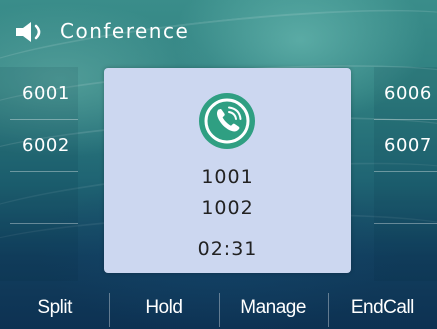  I want to click on line-key-6002: 6002, so click(39, 145).